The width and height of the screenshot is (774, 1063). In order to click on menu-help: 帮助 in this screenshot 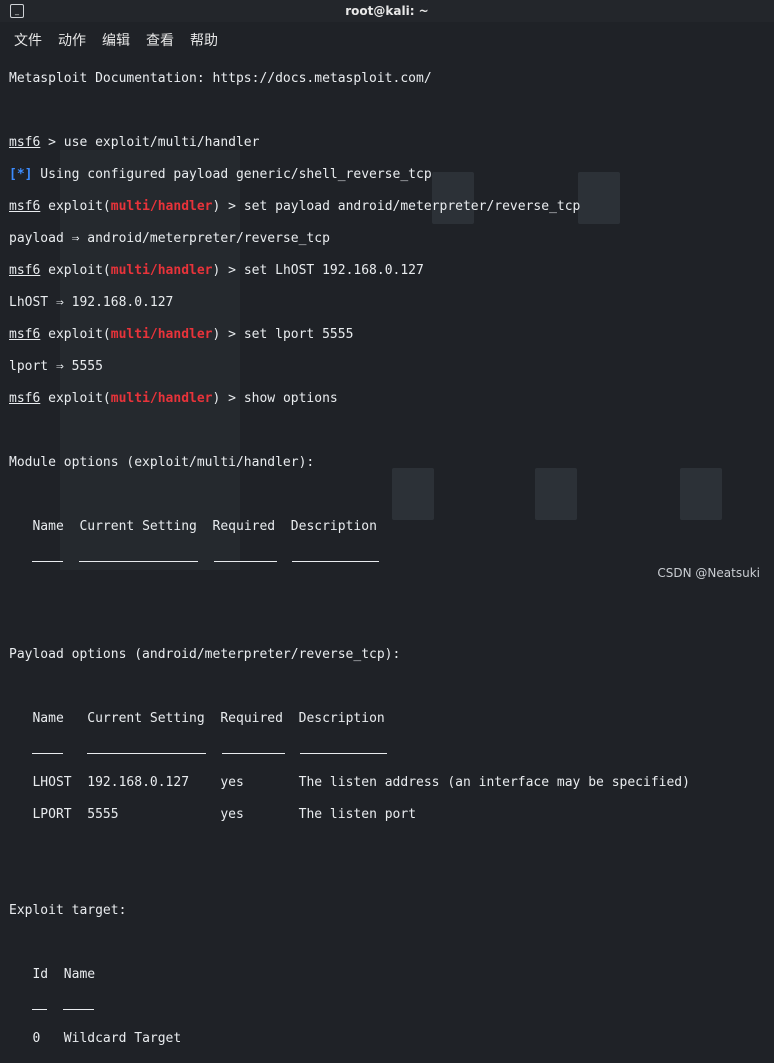, I will do `click(204, 40)`.